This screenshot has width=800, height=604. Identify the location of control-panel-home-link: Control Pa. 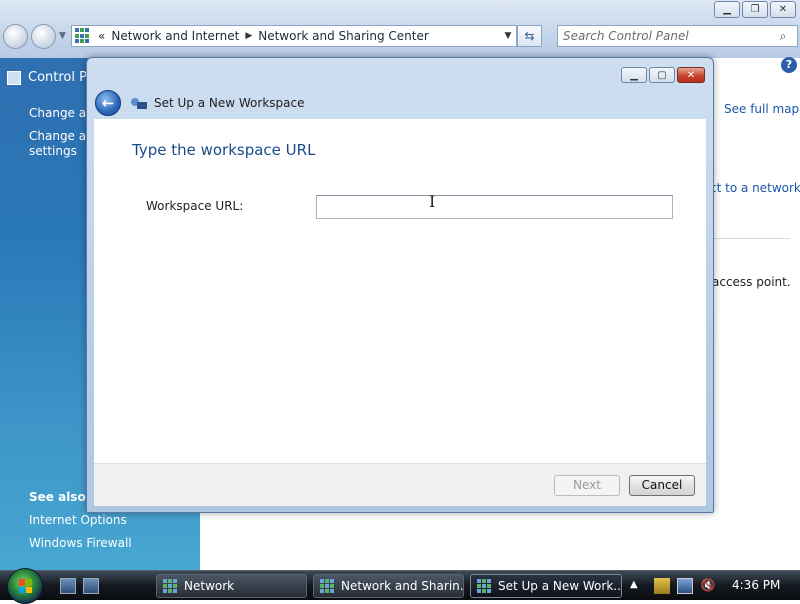
(61, 77).